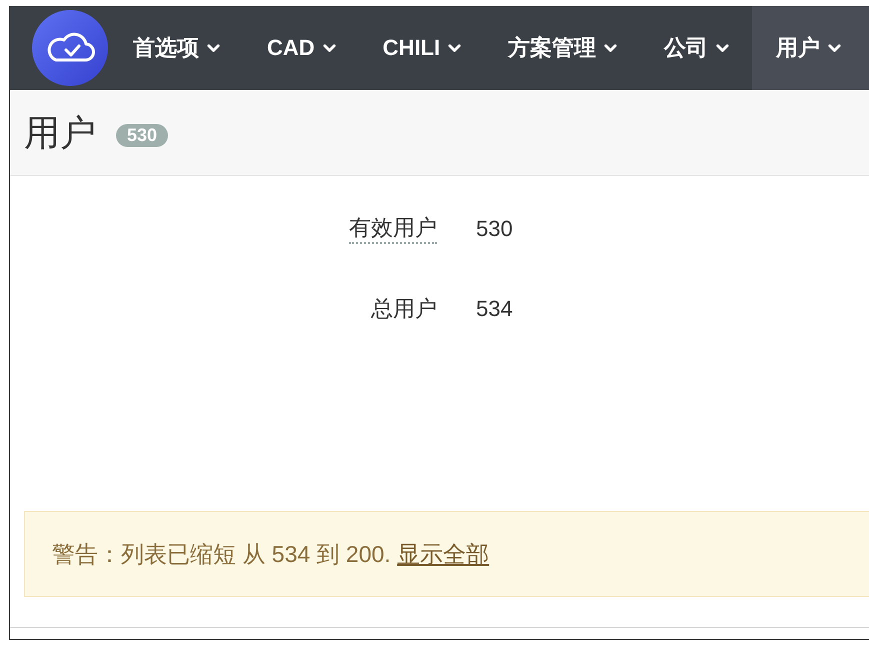 The width and height of the screenshot is (869, 646). What do you see at coordinates (271, 554) in the screenshot?
I see `warning-message: 警告：列表已缩短 从 534 到 200. 显示全部` at bounding box center [271, 554].